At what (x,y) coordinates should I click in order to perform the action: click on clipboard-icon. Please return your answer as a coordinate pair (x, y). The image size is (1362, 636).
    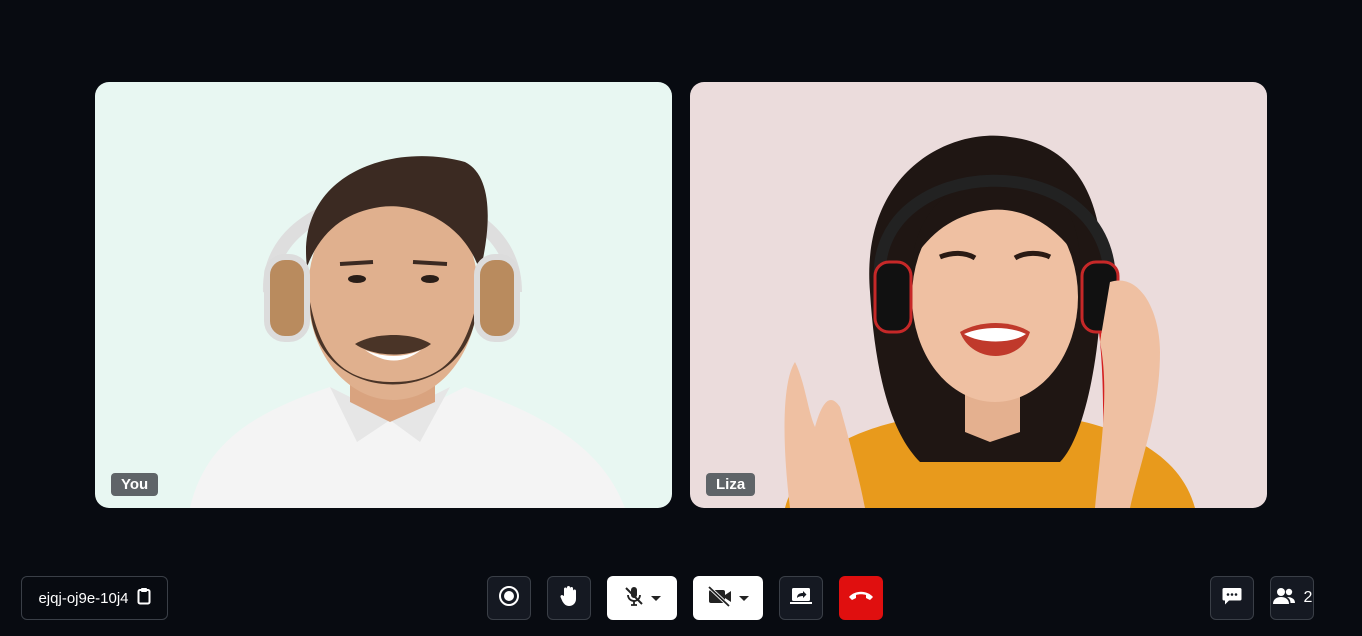
    Looking at the image, I should click on (144, 598).